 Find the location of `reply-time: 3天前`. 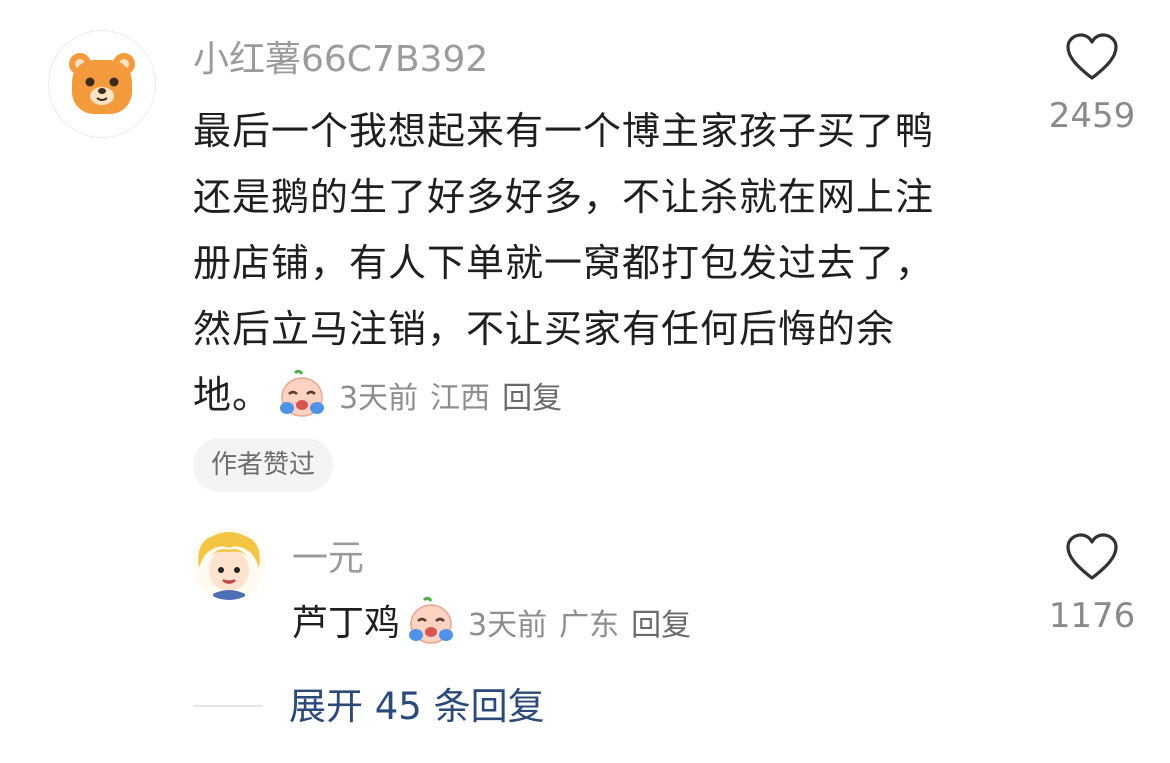

reply-time: 3天前 is located at coordinates (508, 625).